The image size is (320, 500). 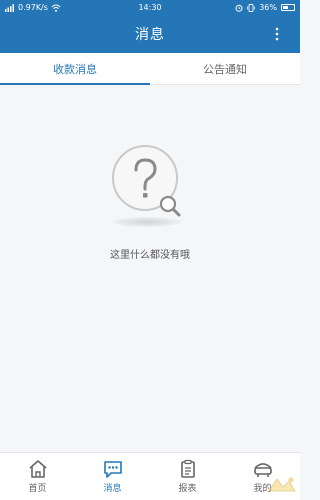 I want to click on status-bar: 0.97K/s 14:30 36%, so click(x=150, y=7).